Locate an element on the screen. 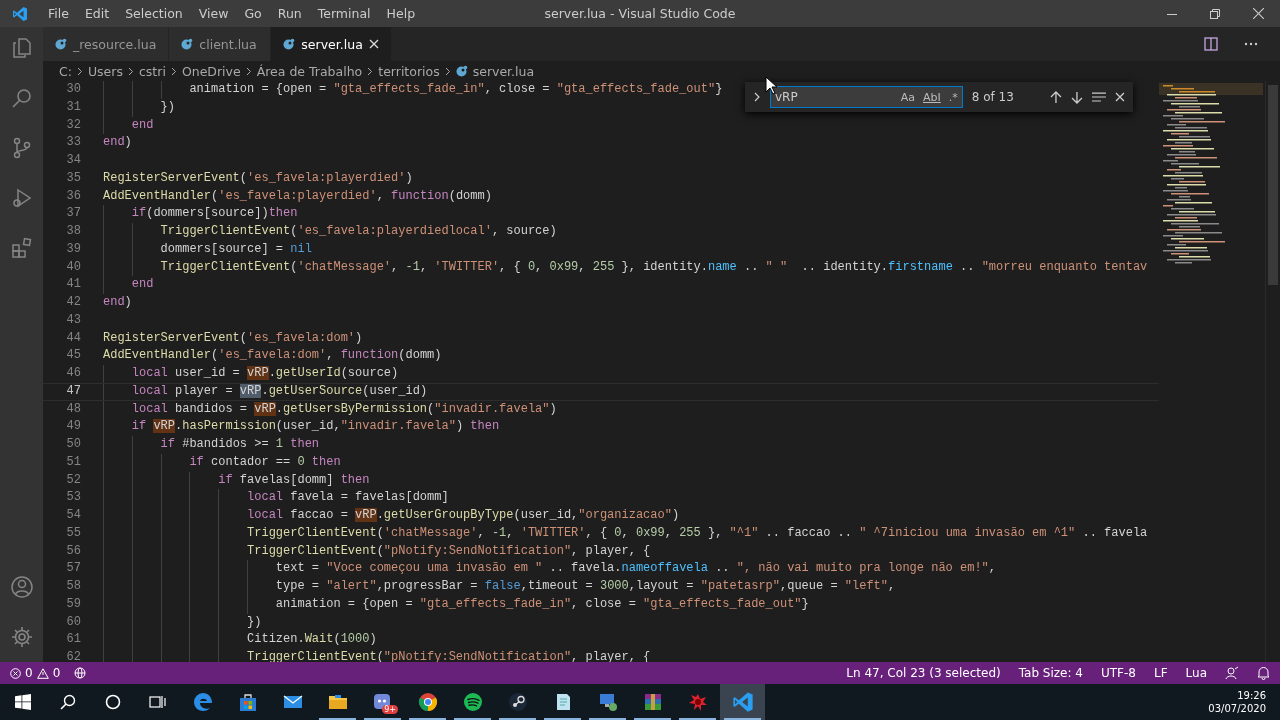 The width and height of the screenshot is (1280, 720). settings-icon is located at coordinates (21, 637).